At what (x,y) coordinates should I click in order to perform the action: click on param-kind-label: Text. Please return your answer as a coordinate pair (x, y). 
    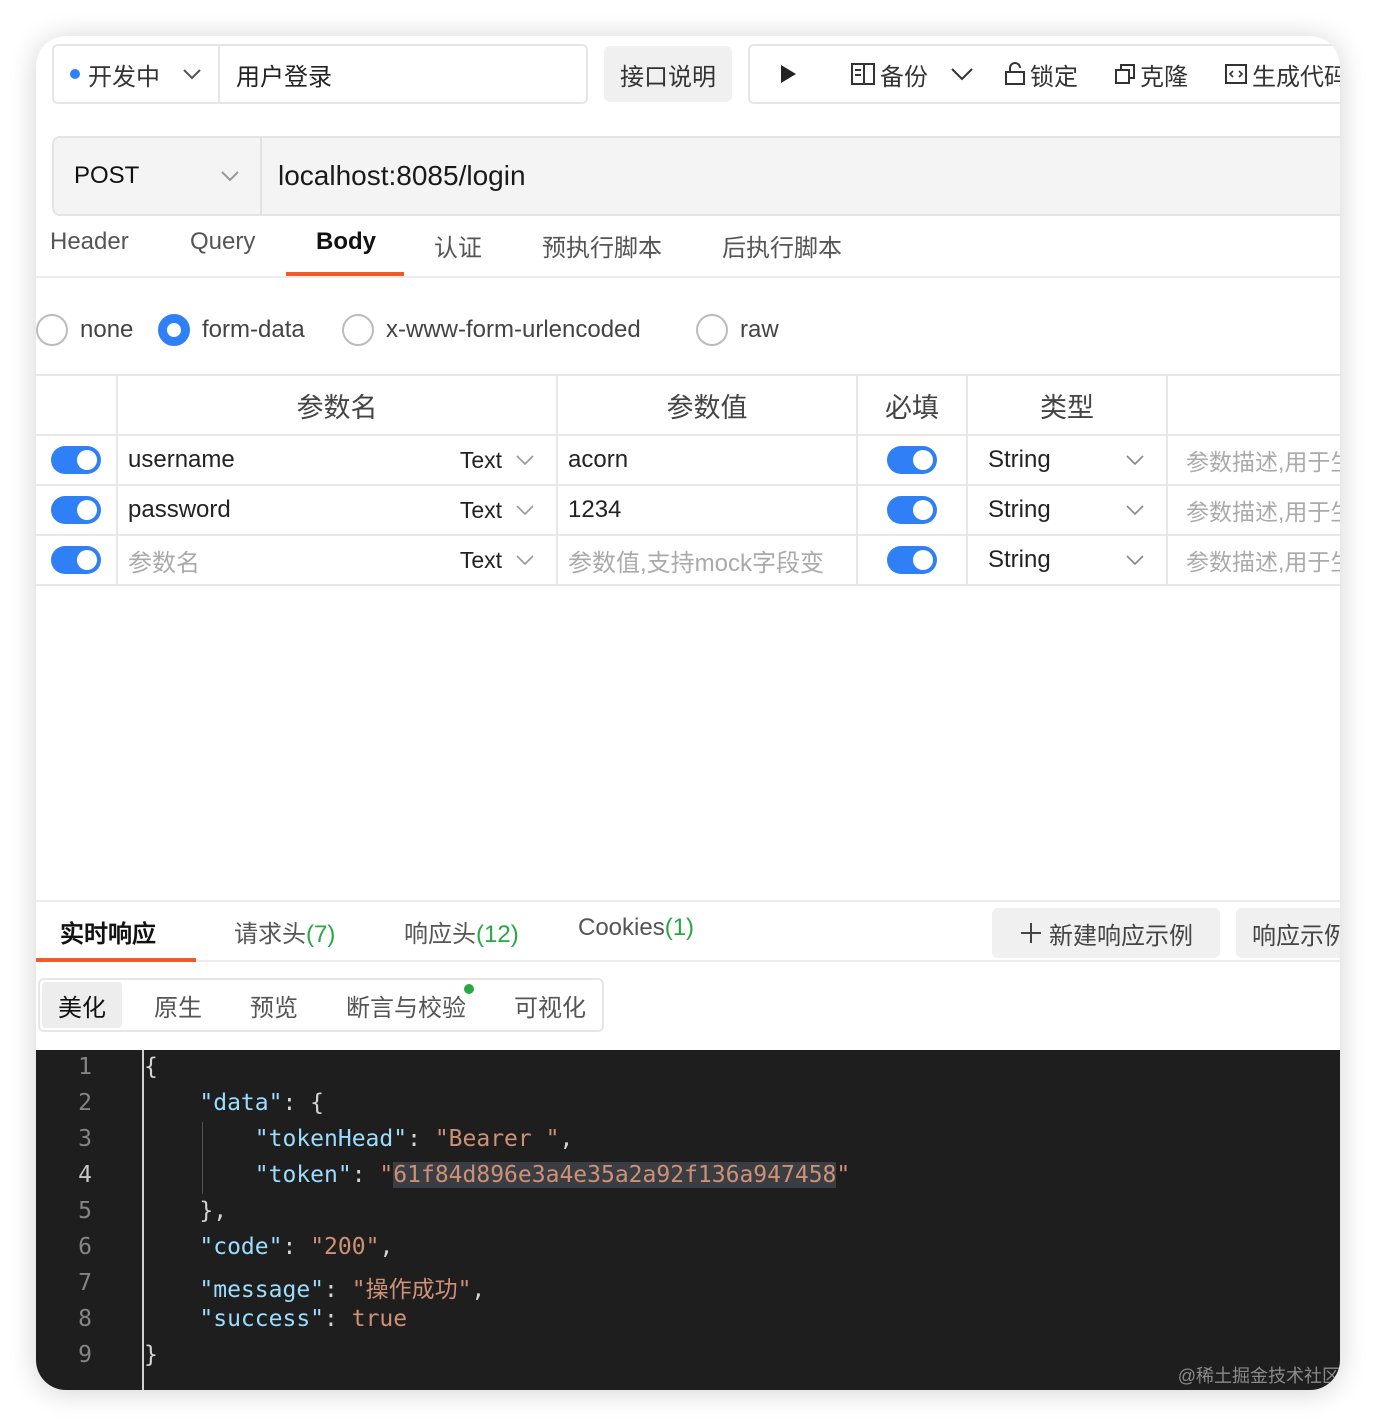
    Looking at the image, I should click on (480, 509).